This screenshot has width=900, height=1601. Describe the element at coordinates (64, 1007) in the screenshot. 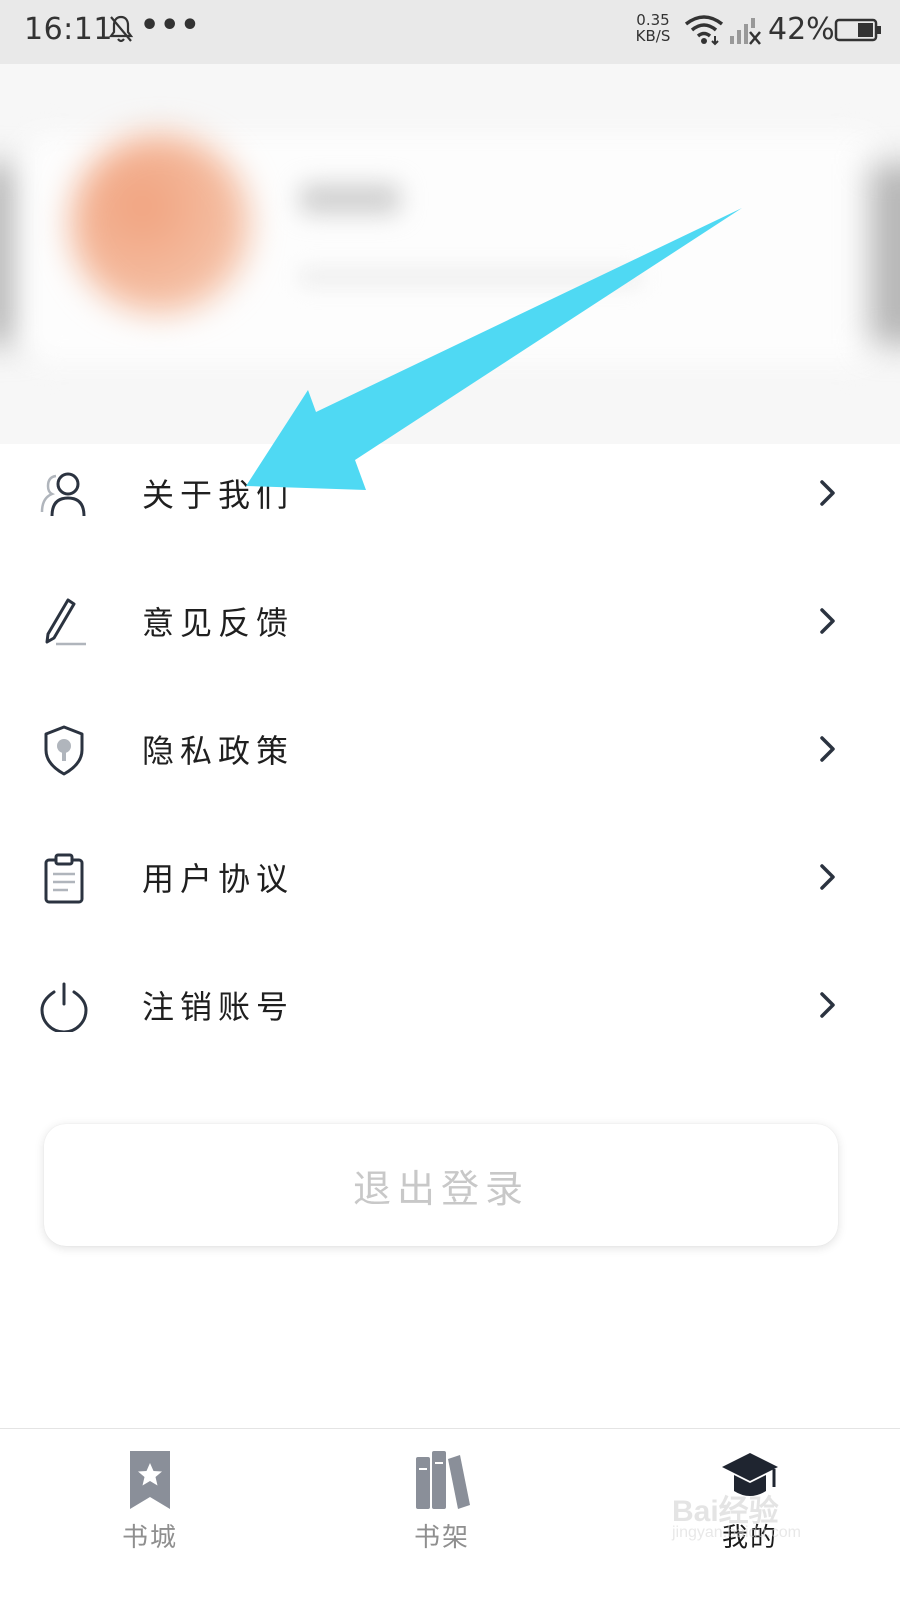

I see `power-icon` at that location.